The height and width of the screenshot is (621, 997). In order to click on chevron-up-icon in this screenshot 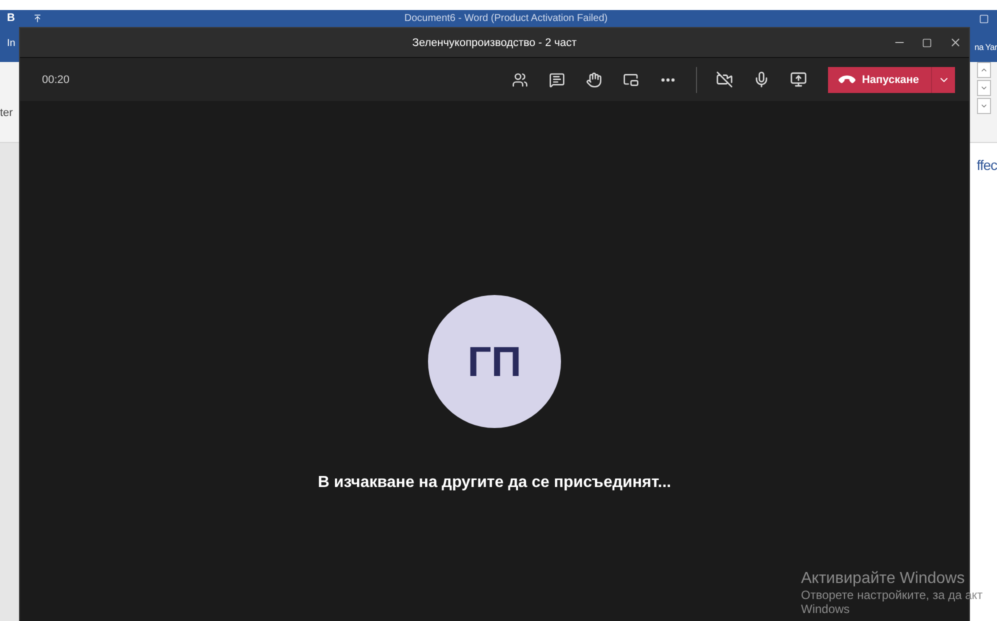, I will do `click(984, 70)`.